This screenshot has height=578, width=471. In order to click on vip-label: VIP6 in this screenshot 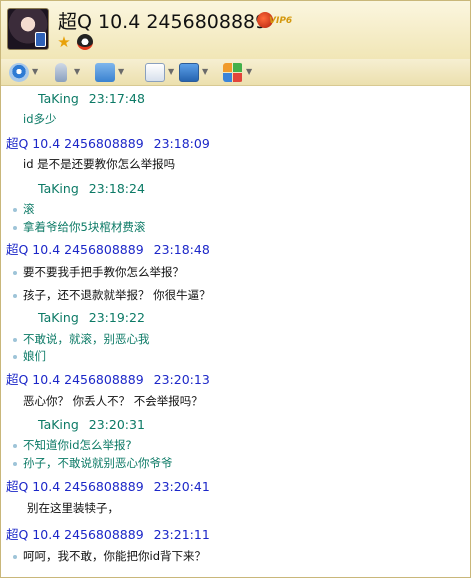, I will do `click(281, 21)`.